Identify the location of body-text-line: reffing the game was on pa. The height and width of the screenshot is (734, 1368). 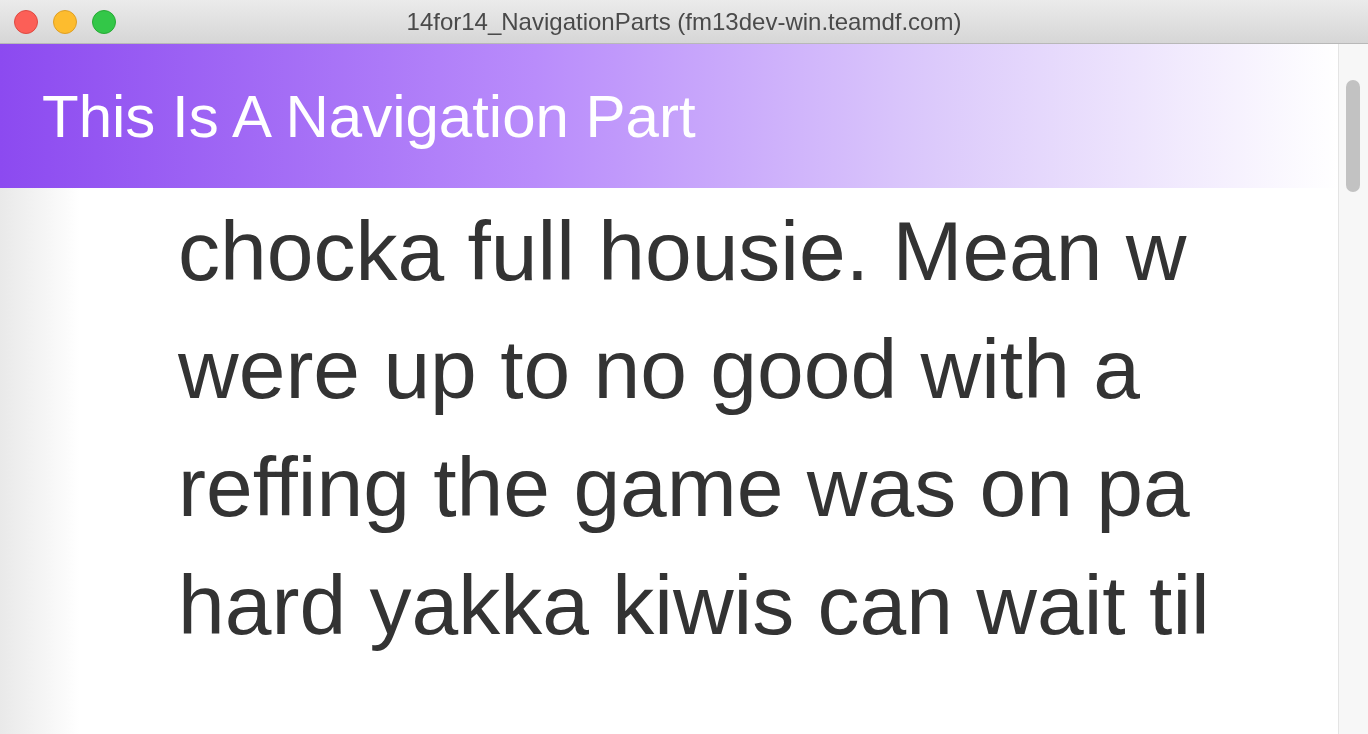
(684, 487).